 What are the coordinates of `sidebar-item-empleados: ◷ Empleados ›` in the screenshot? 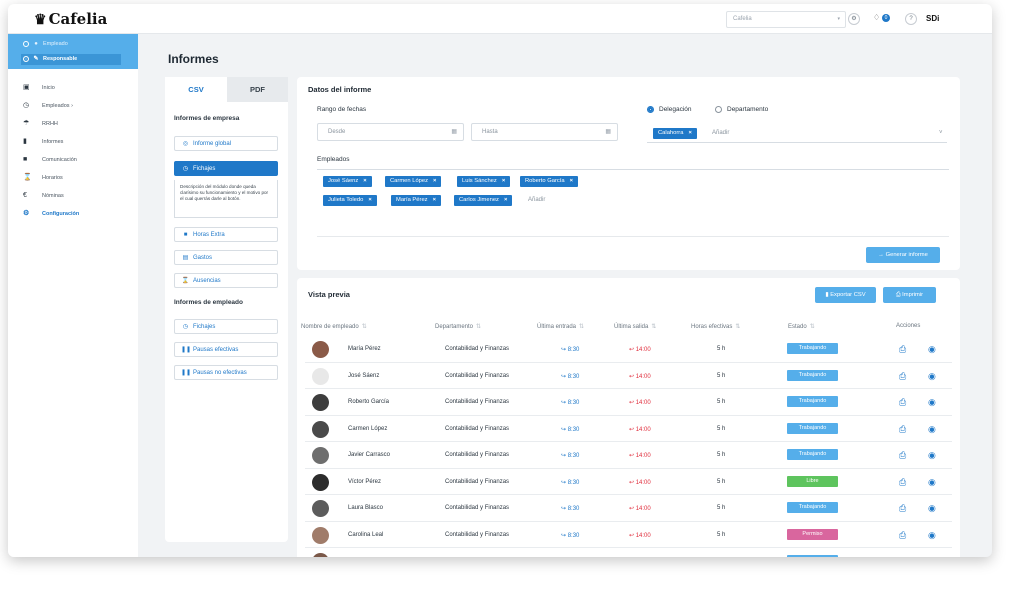 It's located at (73, 106).